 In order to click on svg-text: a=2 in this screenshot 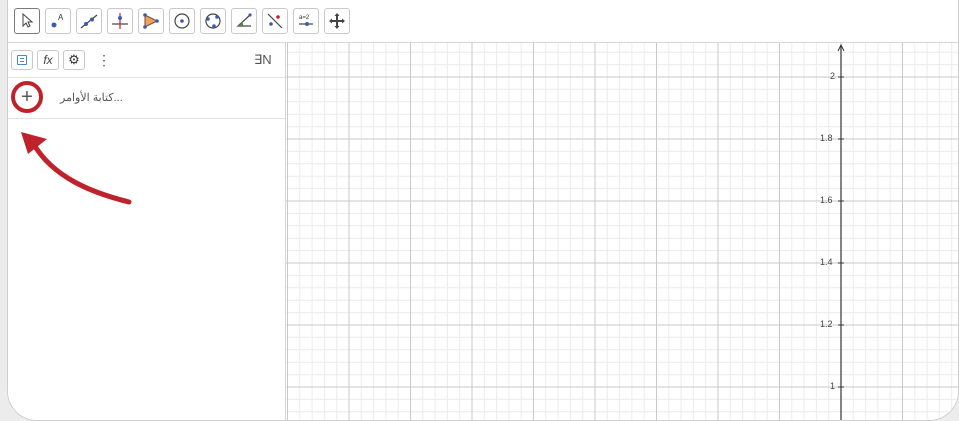, I will do `click(304, 18)`.